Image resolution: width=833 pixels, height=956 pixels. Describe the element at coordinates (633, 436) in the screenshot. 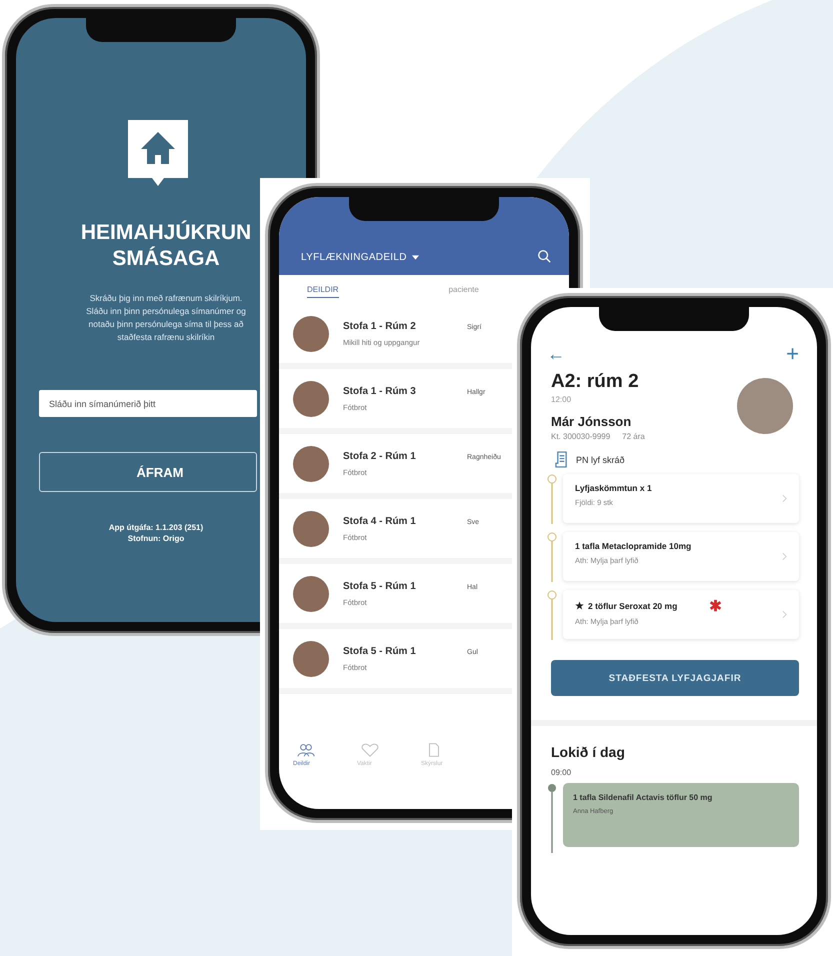

I see `age-label: 72 ára` at that location.